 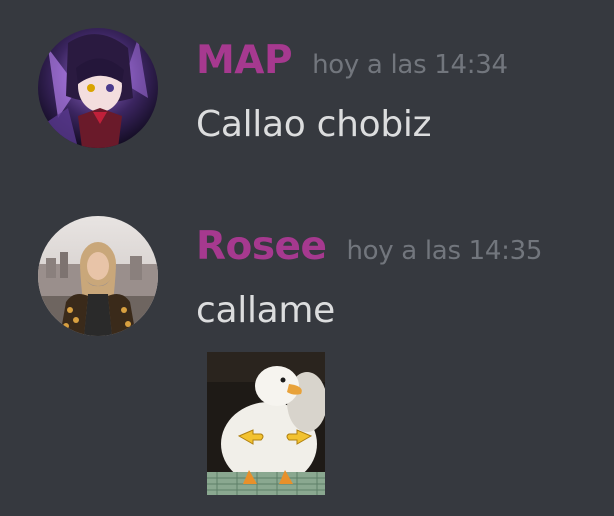 I want to click on username: Rosee, so click(x=261, y=246).